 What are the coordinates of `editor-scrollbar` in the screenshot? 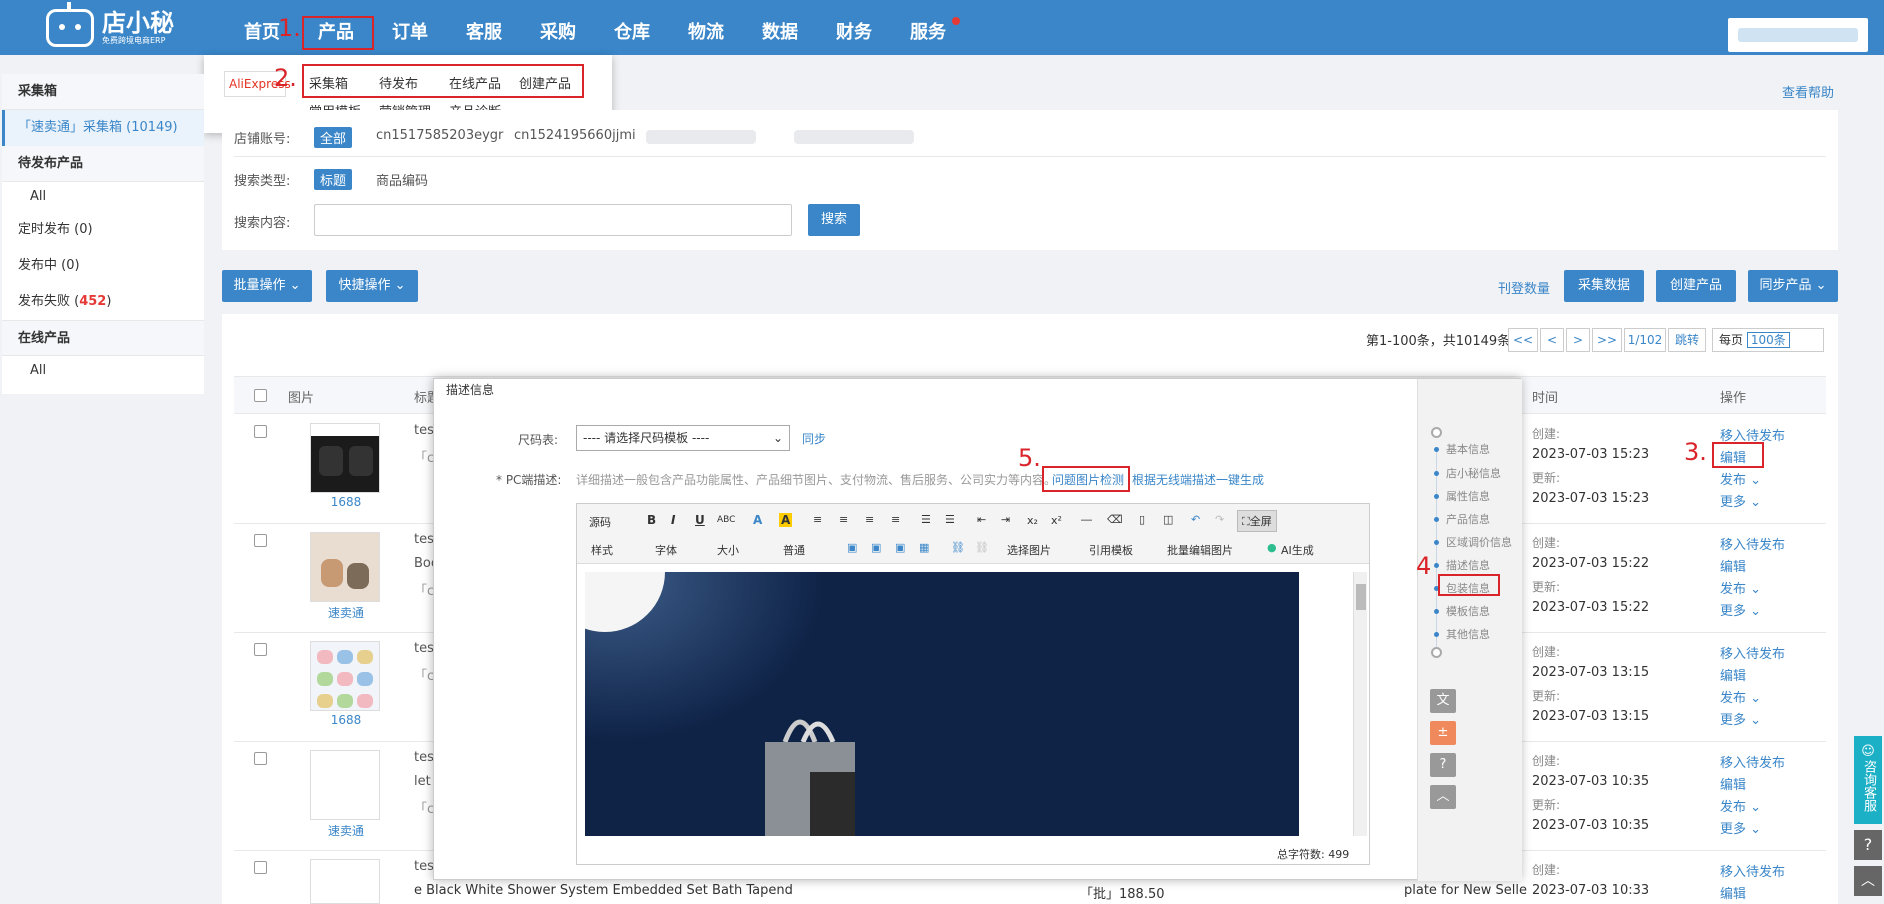 It's located at (1360, 704).